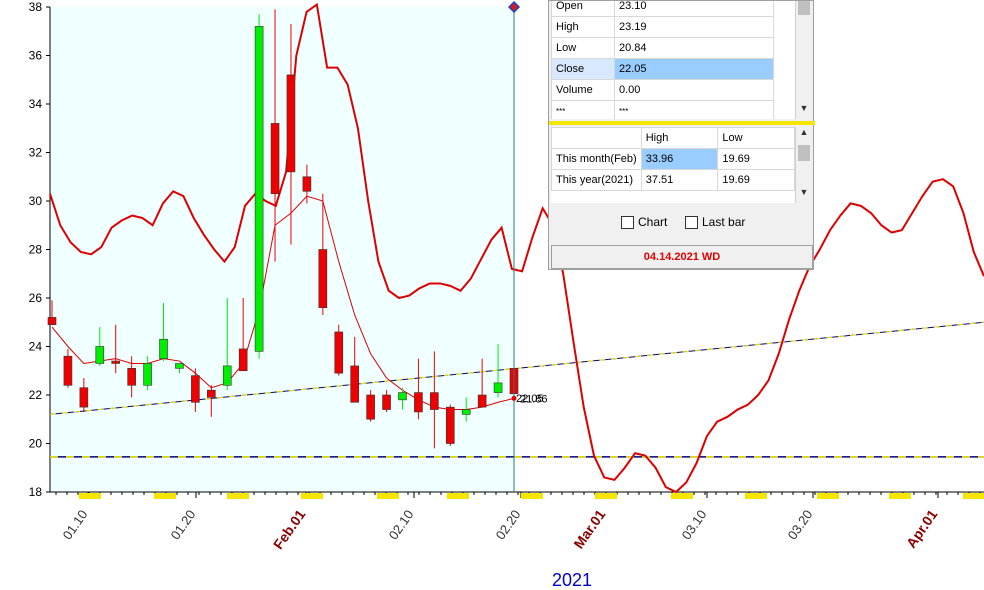 The width and height of the screenshot is (984, 590). I want to click on quote-row-low: Low 20.84, so click(662, 48).